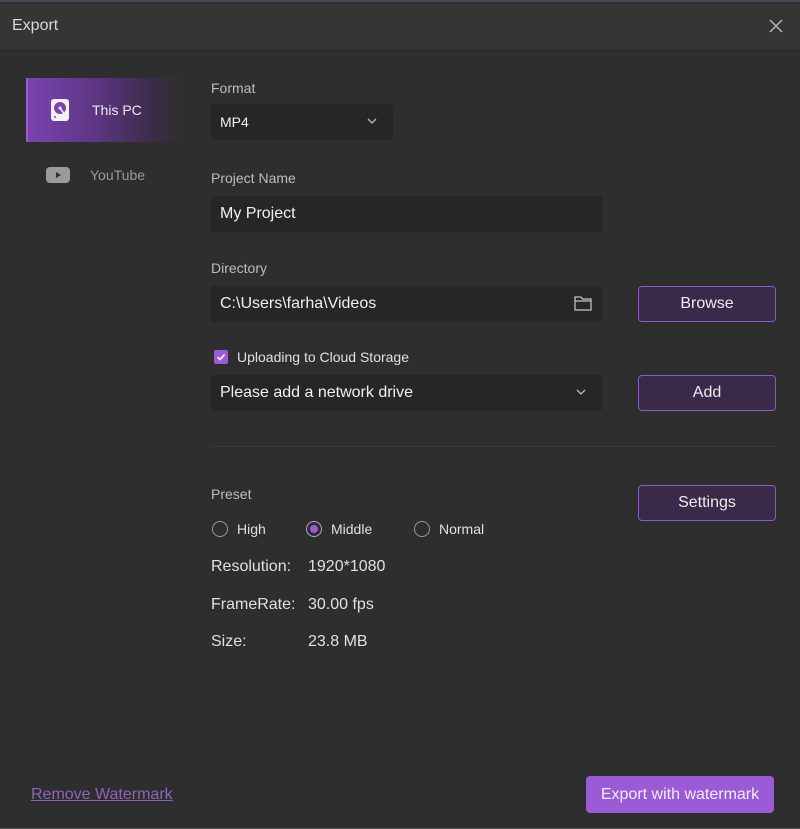  I want to click on format-value: MP4, so click(234, 122).